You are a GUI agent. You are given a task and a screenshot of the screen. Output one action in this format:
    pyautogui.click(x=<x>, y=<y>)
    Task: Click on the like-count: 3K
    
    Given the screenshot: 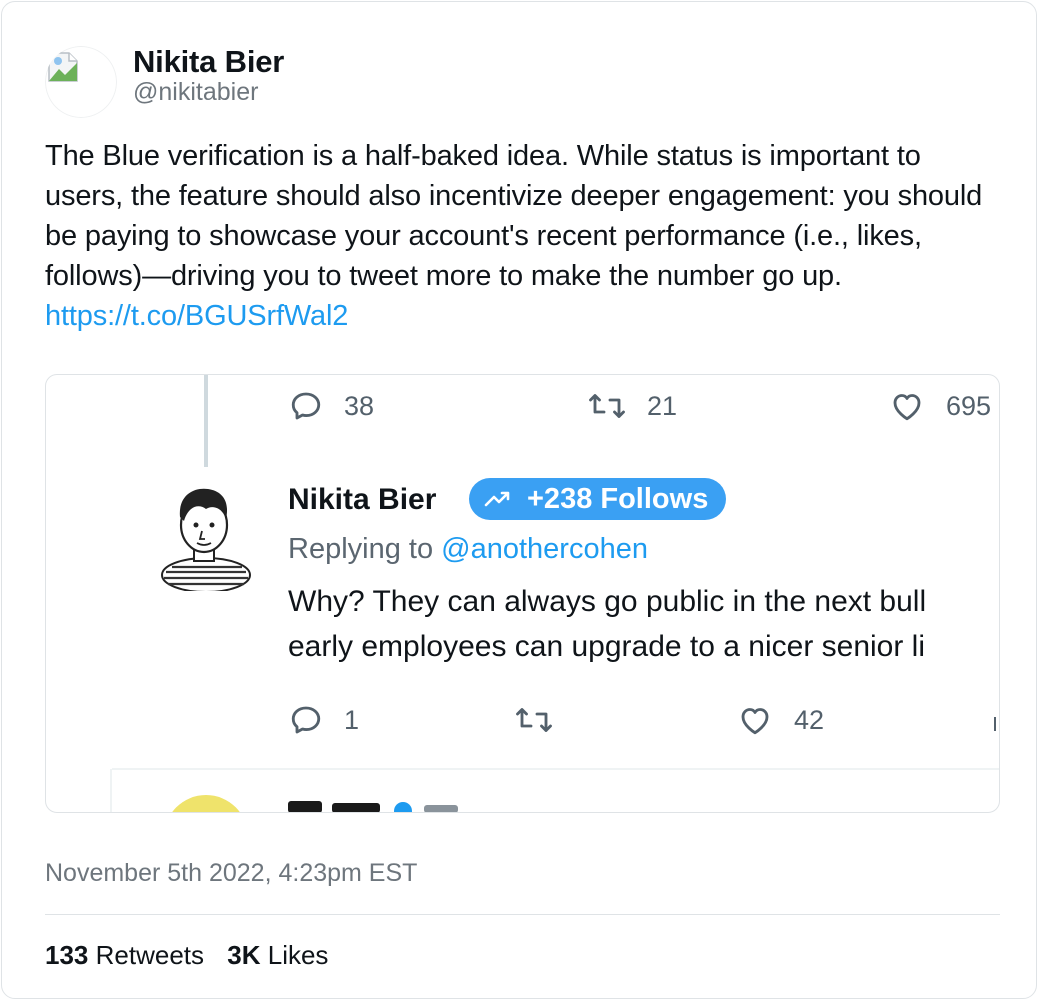 What is the action you would take?
    pyautogui.click(x=244, y=955)
    